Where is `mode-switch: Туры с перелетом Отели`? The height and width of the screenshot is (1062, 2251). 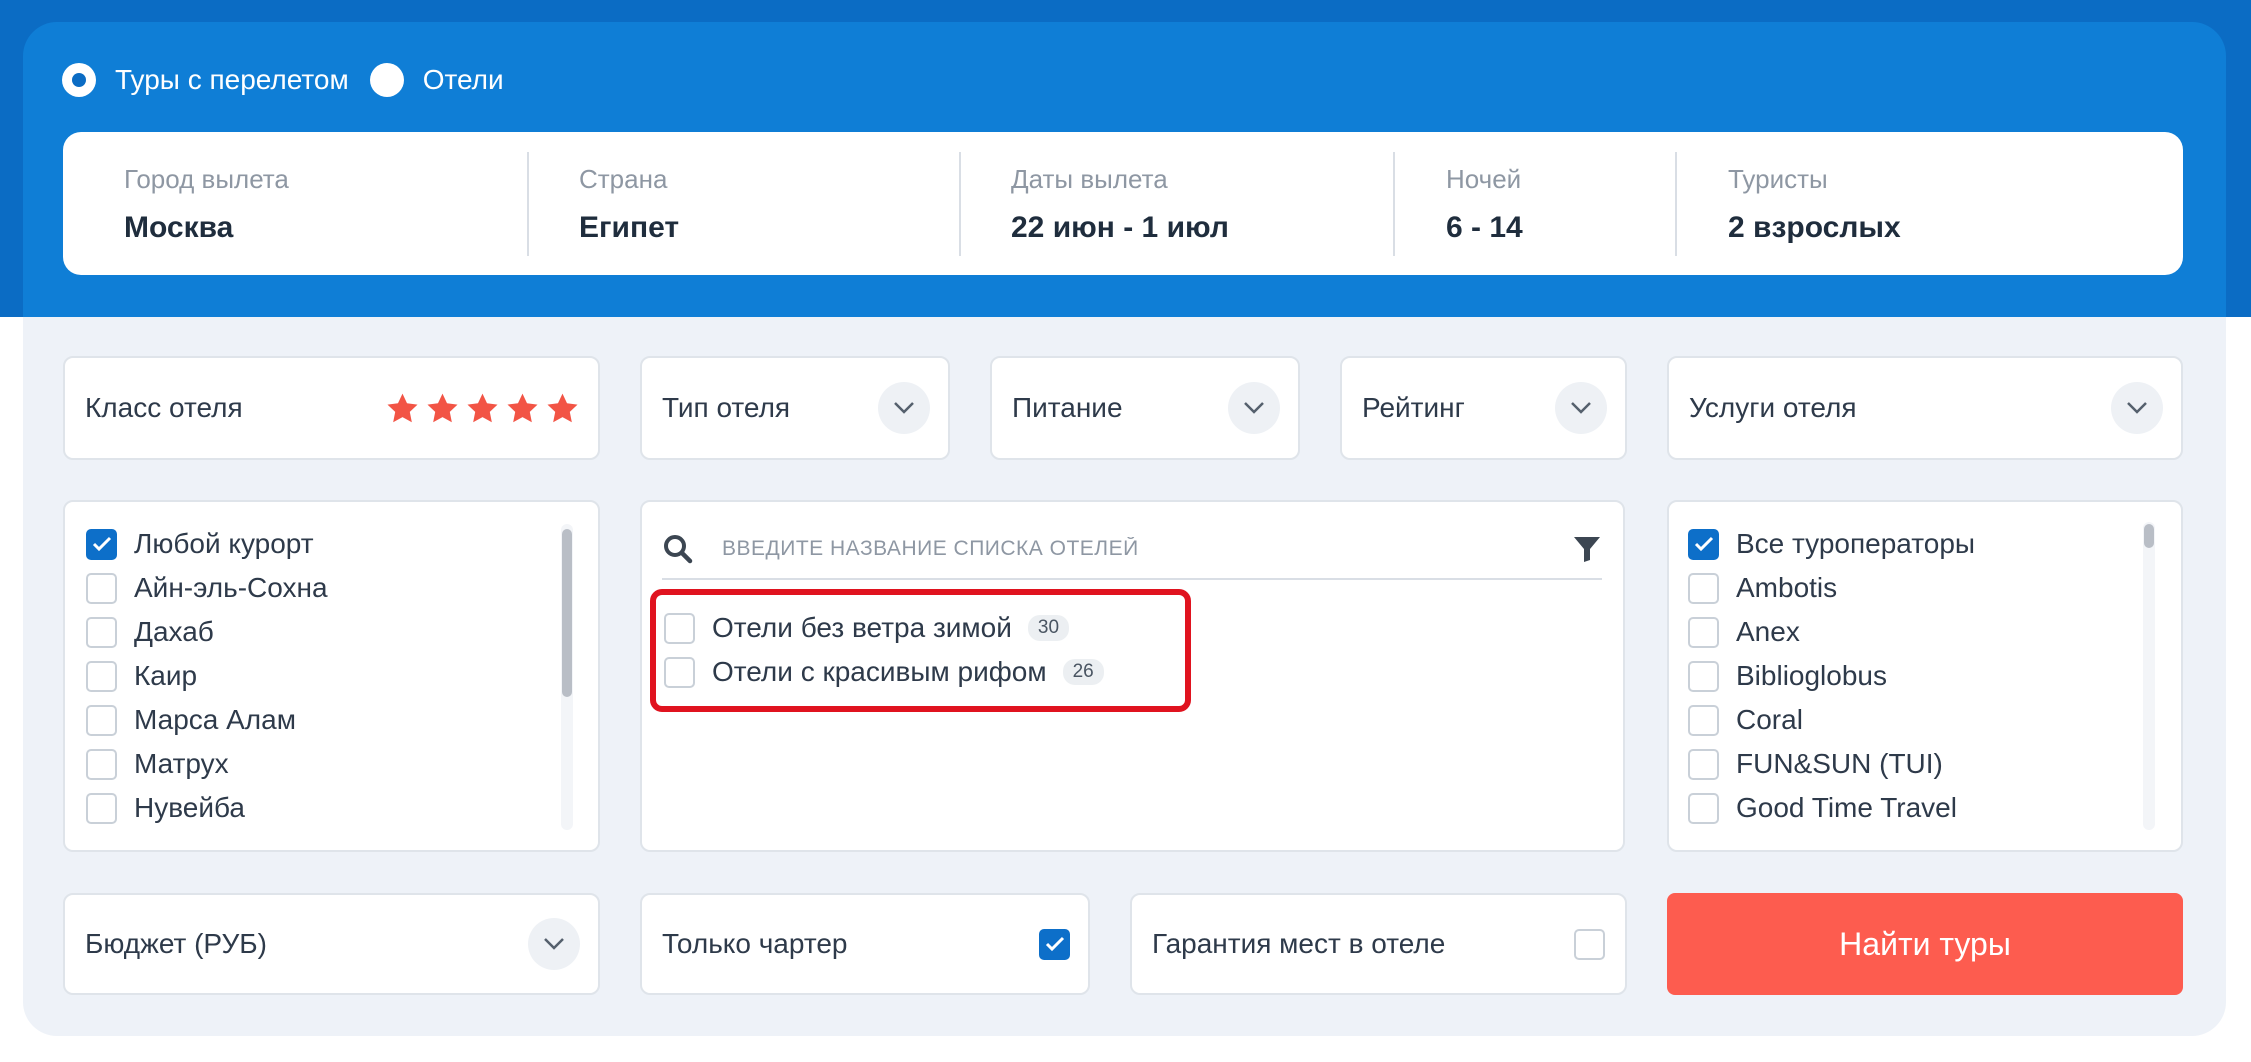 mode-switch: Туры с перелетом Отели is located at coordinates (293, 80).